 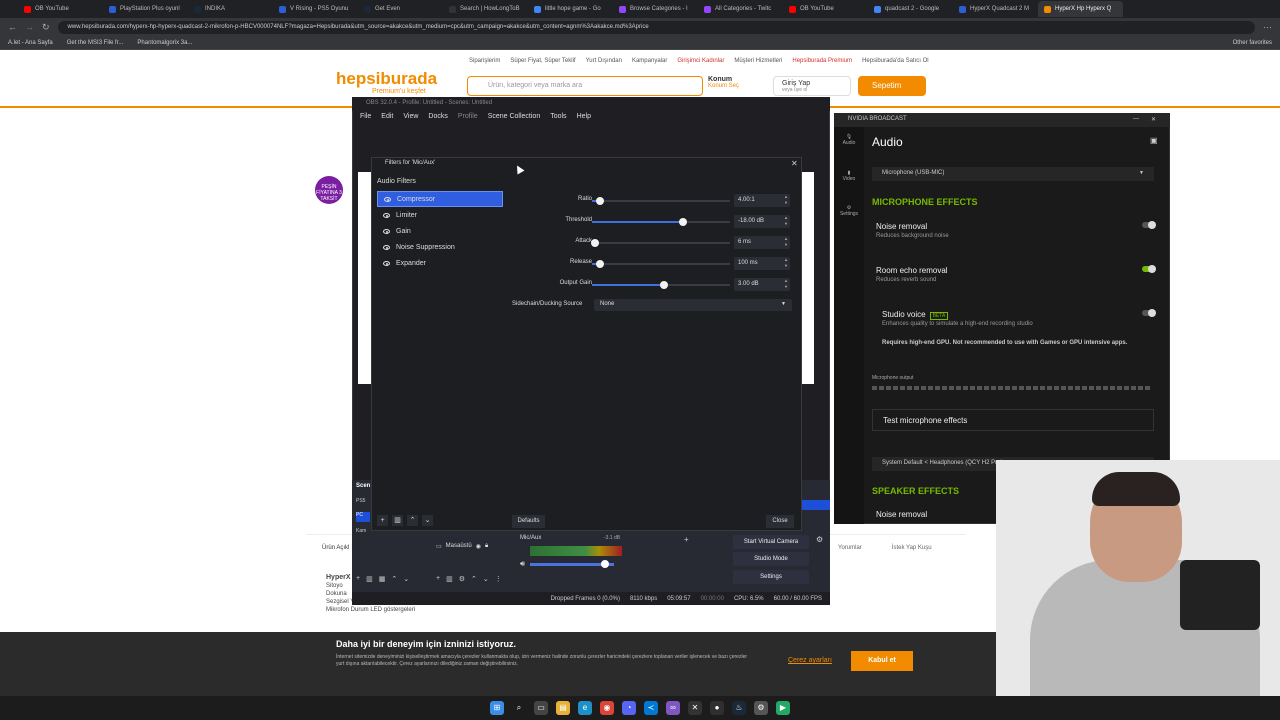 What do you see at coordinates (780, 521) in the screenshot?
I see `close-button: Close` at bounding box center [780, 521].